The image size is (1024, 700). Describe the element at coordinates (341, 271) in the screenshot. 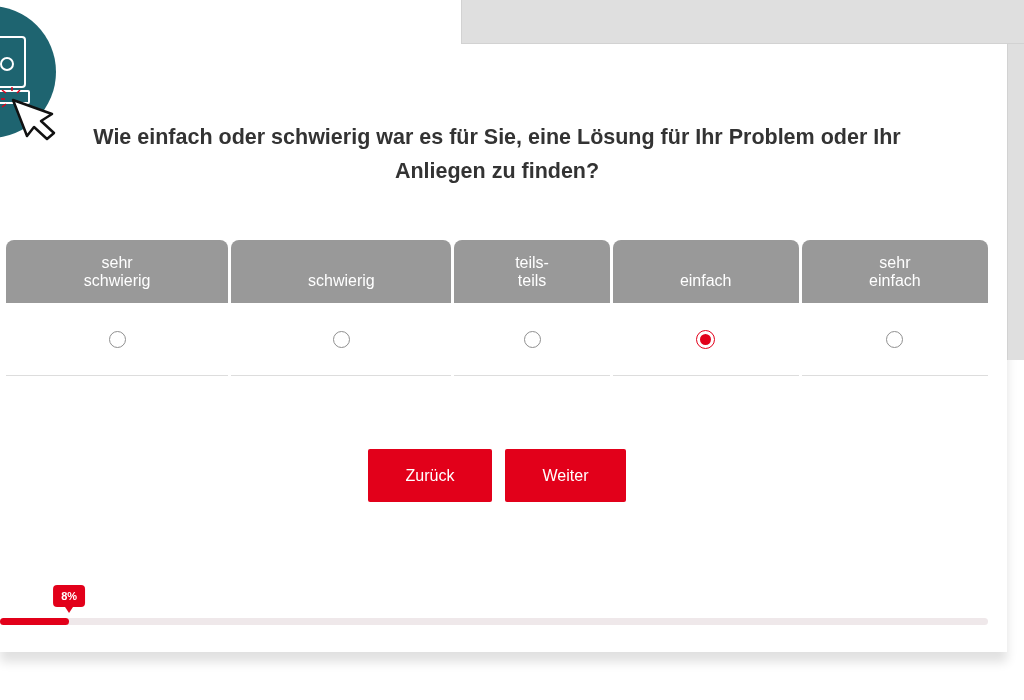

I see `column-header: schwierig` at that location.